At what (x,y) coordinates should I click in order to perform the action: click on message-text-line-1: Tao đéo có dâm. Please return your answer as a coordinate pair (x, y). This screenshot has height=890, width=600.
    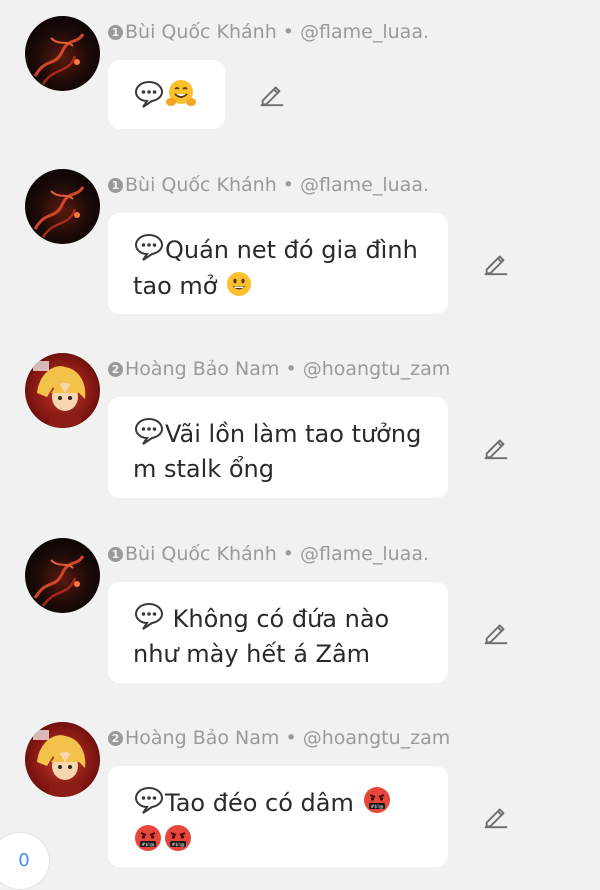
    Looking at the image, I should click on (259, 803).